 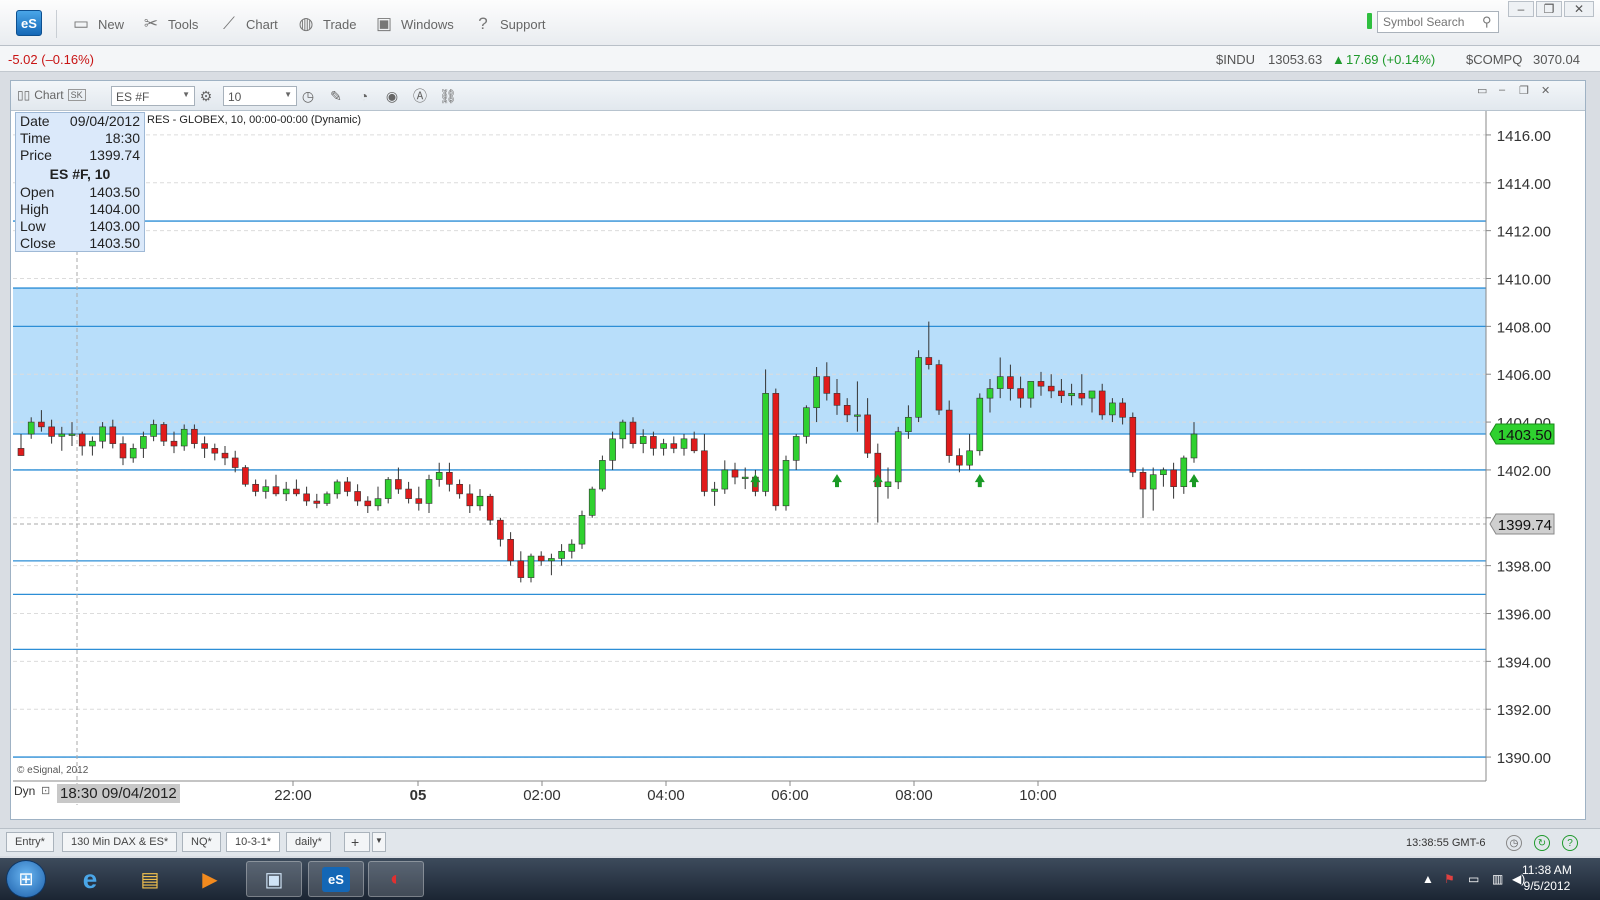 I want to click on pencil-icon: ✎, so click(x=336, y=96).